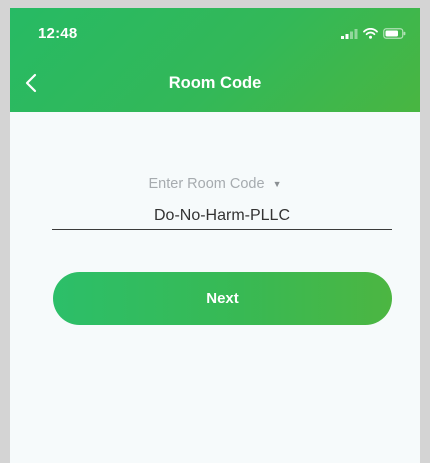 The image size is (430, 463). I want to click on room-code-label-text: Enter Room Code, so click(206, 184).